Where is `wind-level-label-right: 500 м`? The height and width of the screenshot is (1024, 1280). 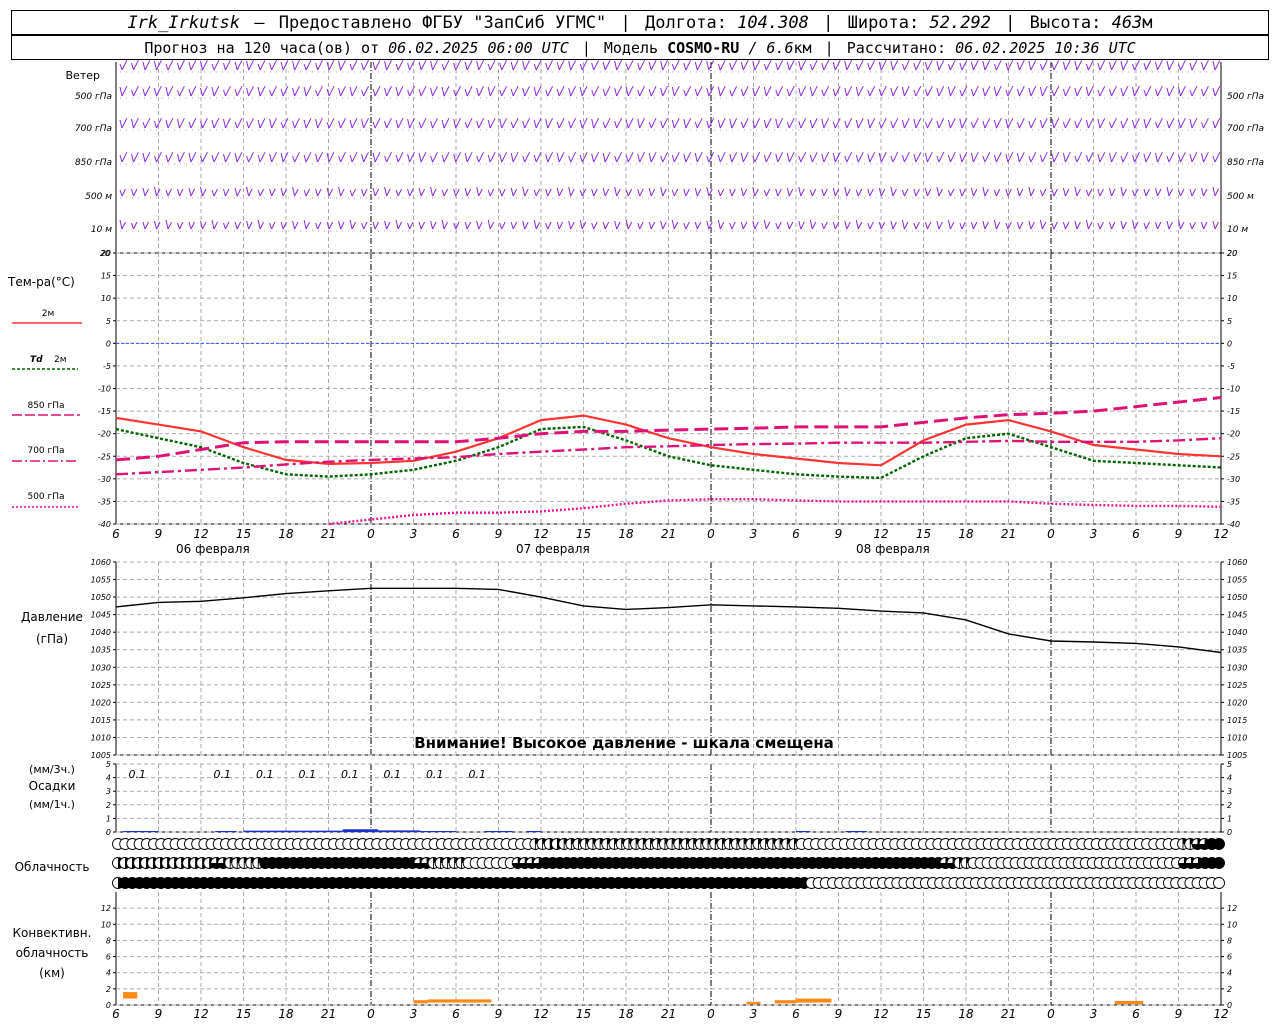 wind-level-label-right: 500 м is located at coordinates (1240, 197).